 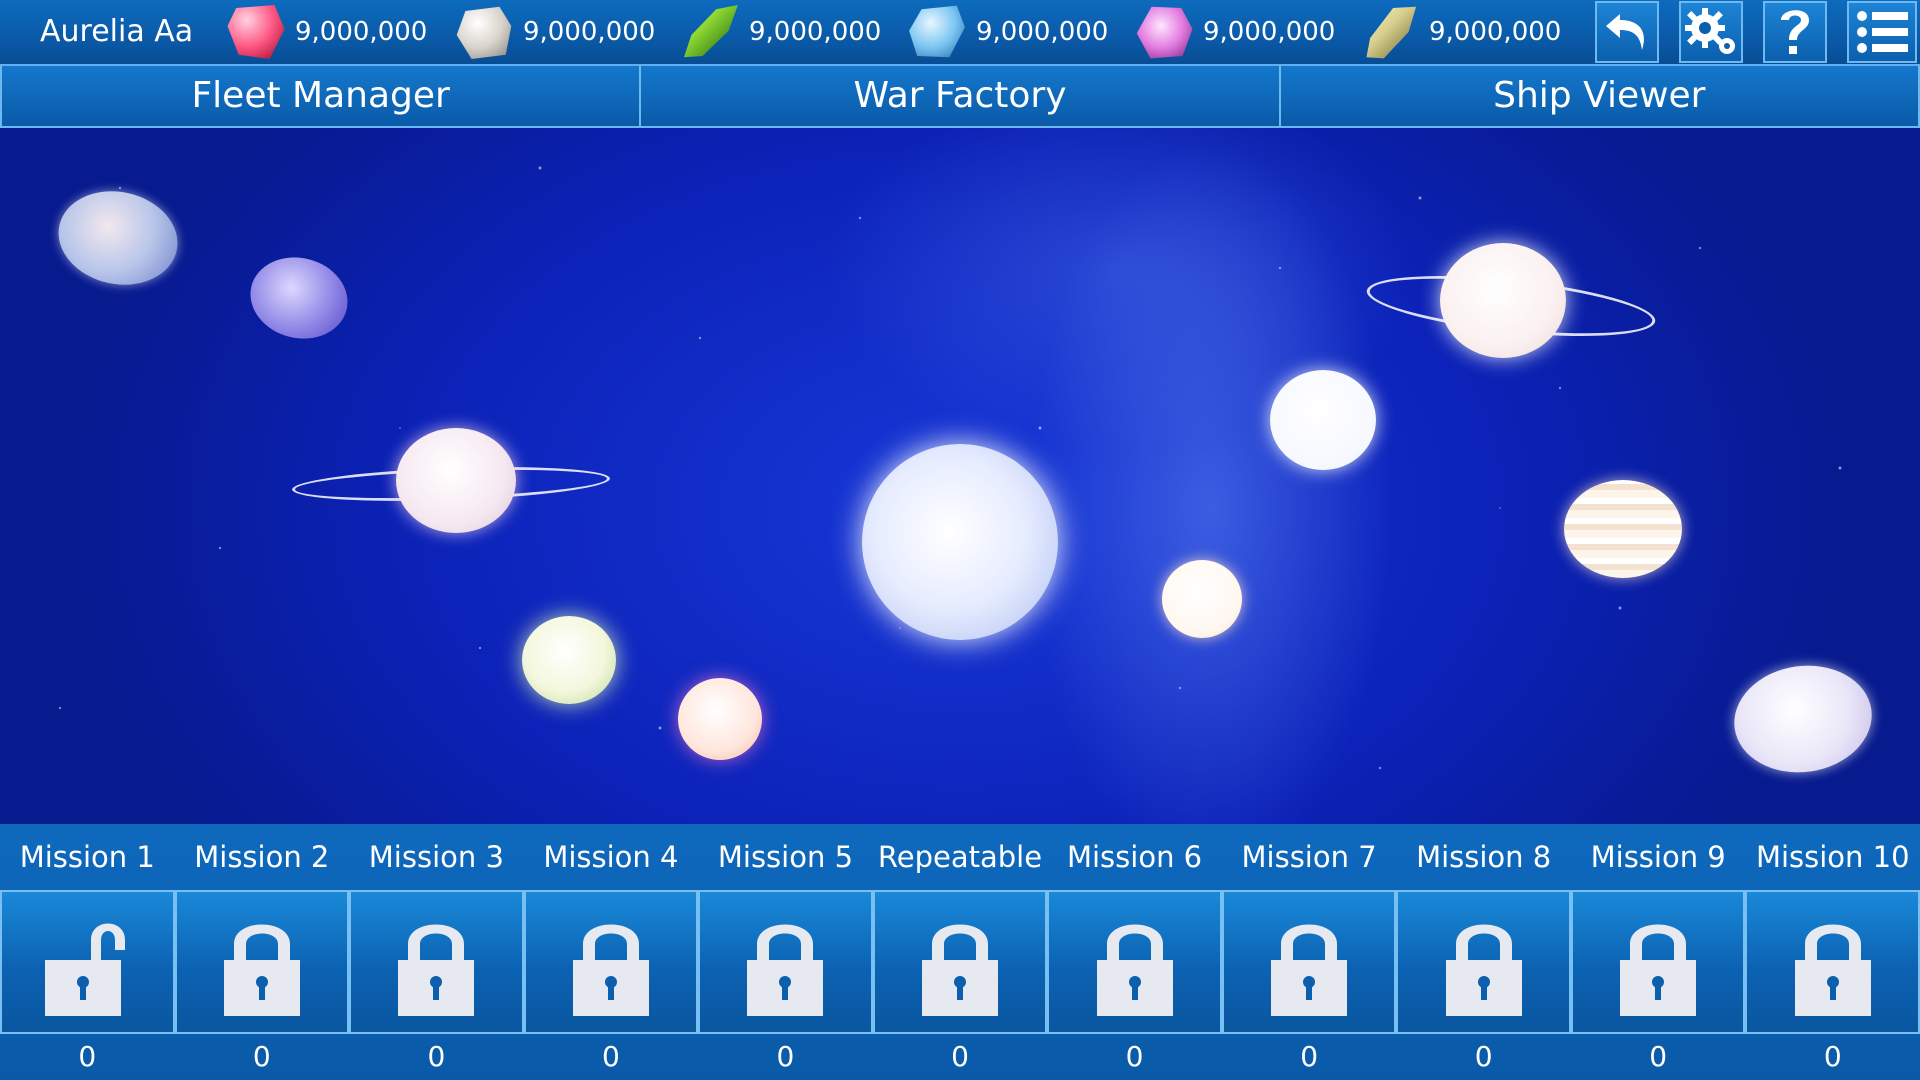 What do you see at coordinates (436, 857) in the screenshot?
I see `mission-label: Mission 3` at bounding box center [436, 857].